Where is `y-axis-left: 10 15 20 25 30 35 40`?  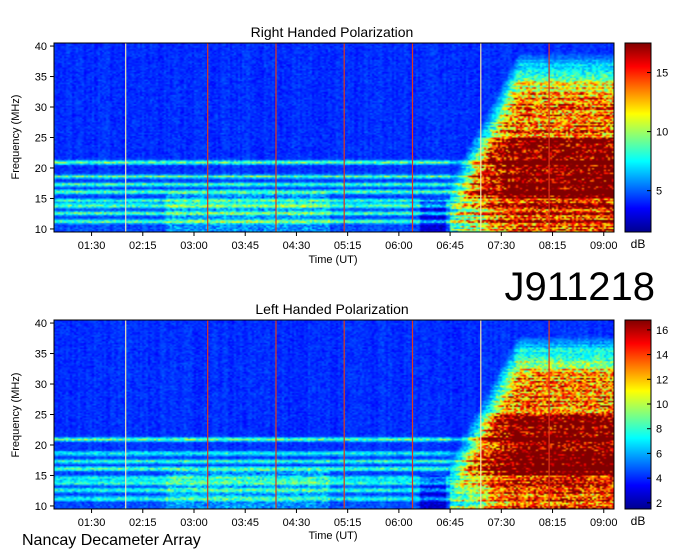
y-axis-left: 10 15 20 25 30 35 40 is located at coordinates (44, 415).